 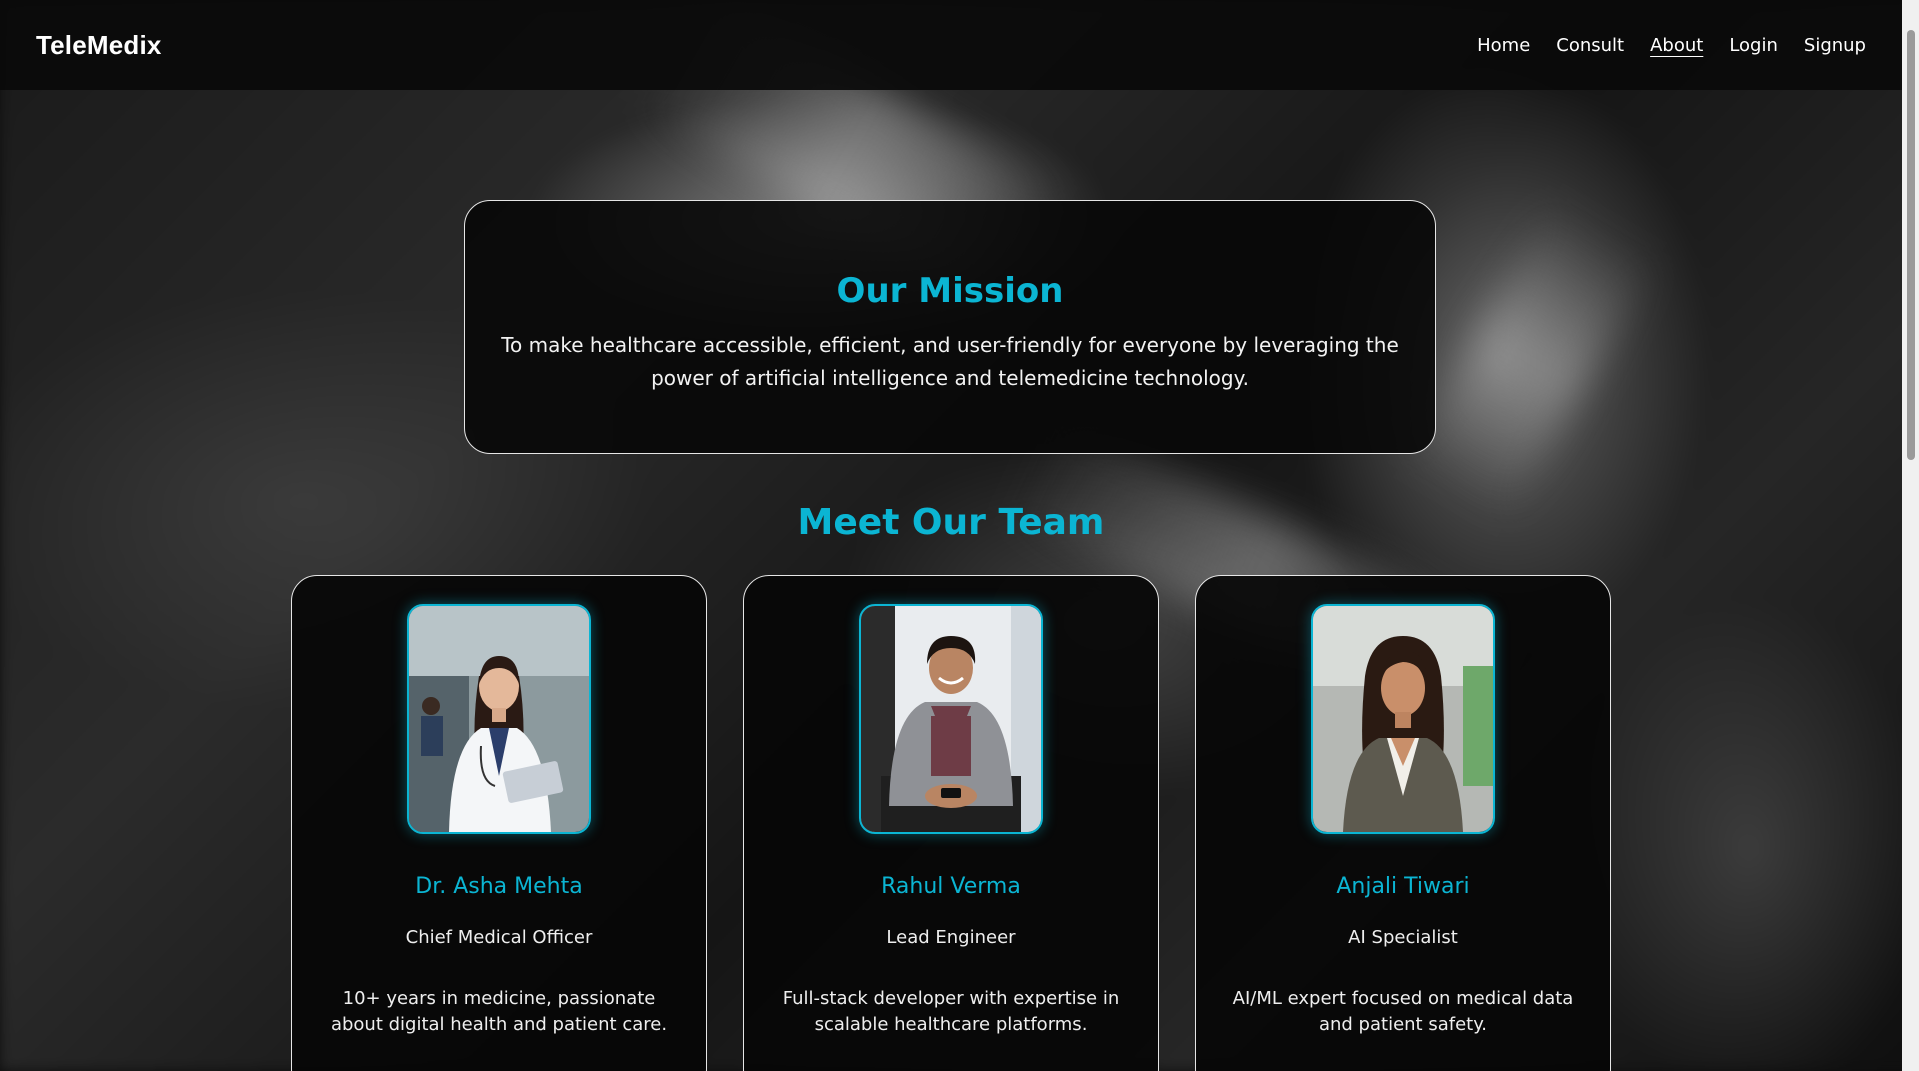 What do you see at coordinates (99, 45) in the screenshot?
I see `brand-logo: TeleMedix` at bounding box center [99, 45].